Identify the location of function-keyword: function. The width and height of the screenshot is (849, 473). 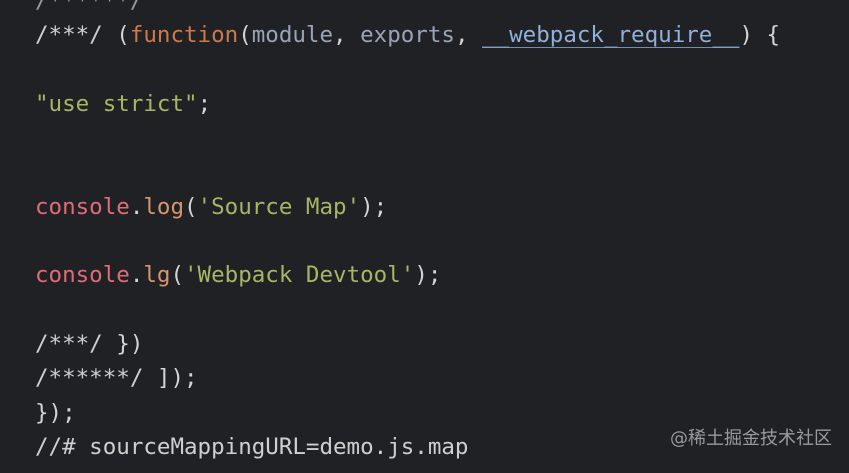
(184, 35).